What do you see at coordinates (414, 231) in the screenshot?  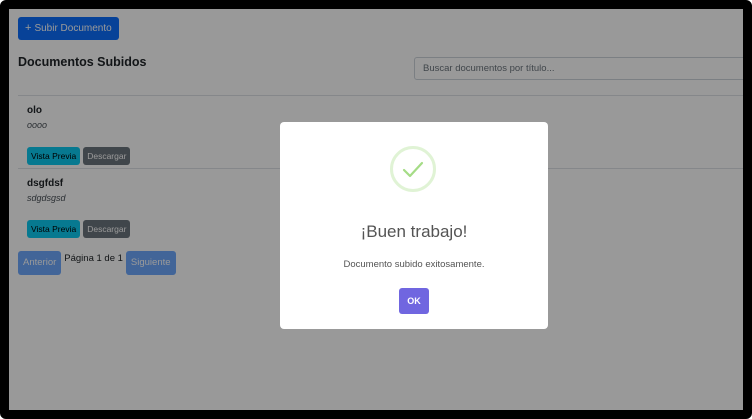 I see `dialog-title: ¡Buen trabajo!` at bounding box center [414, 231].